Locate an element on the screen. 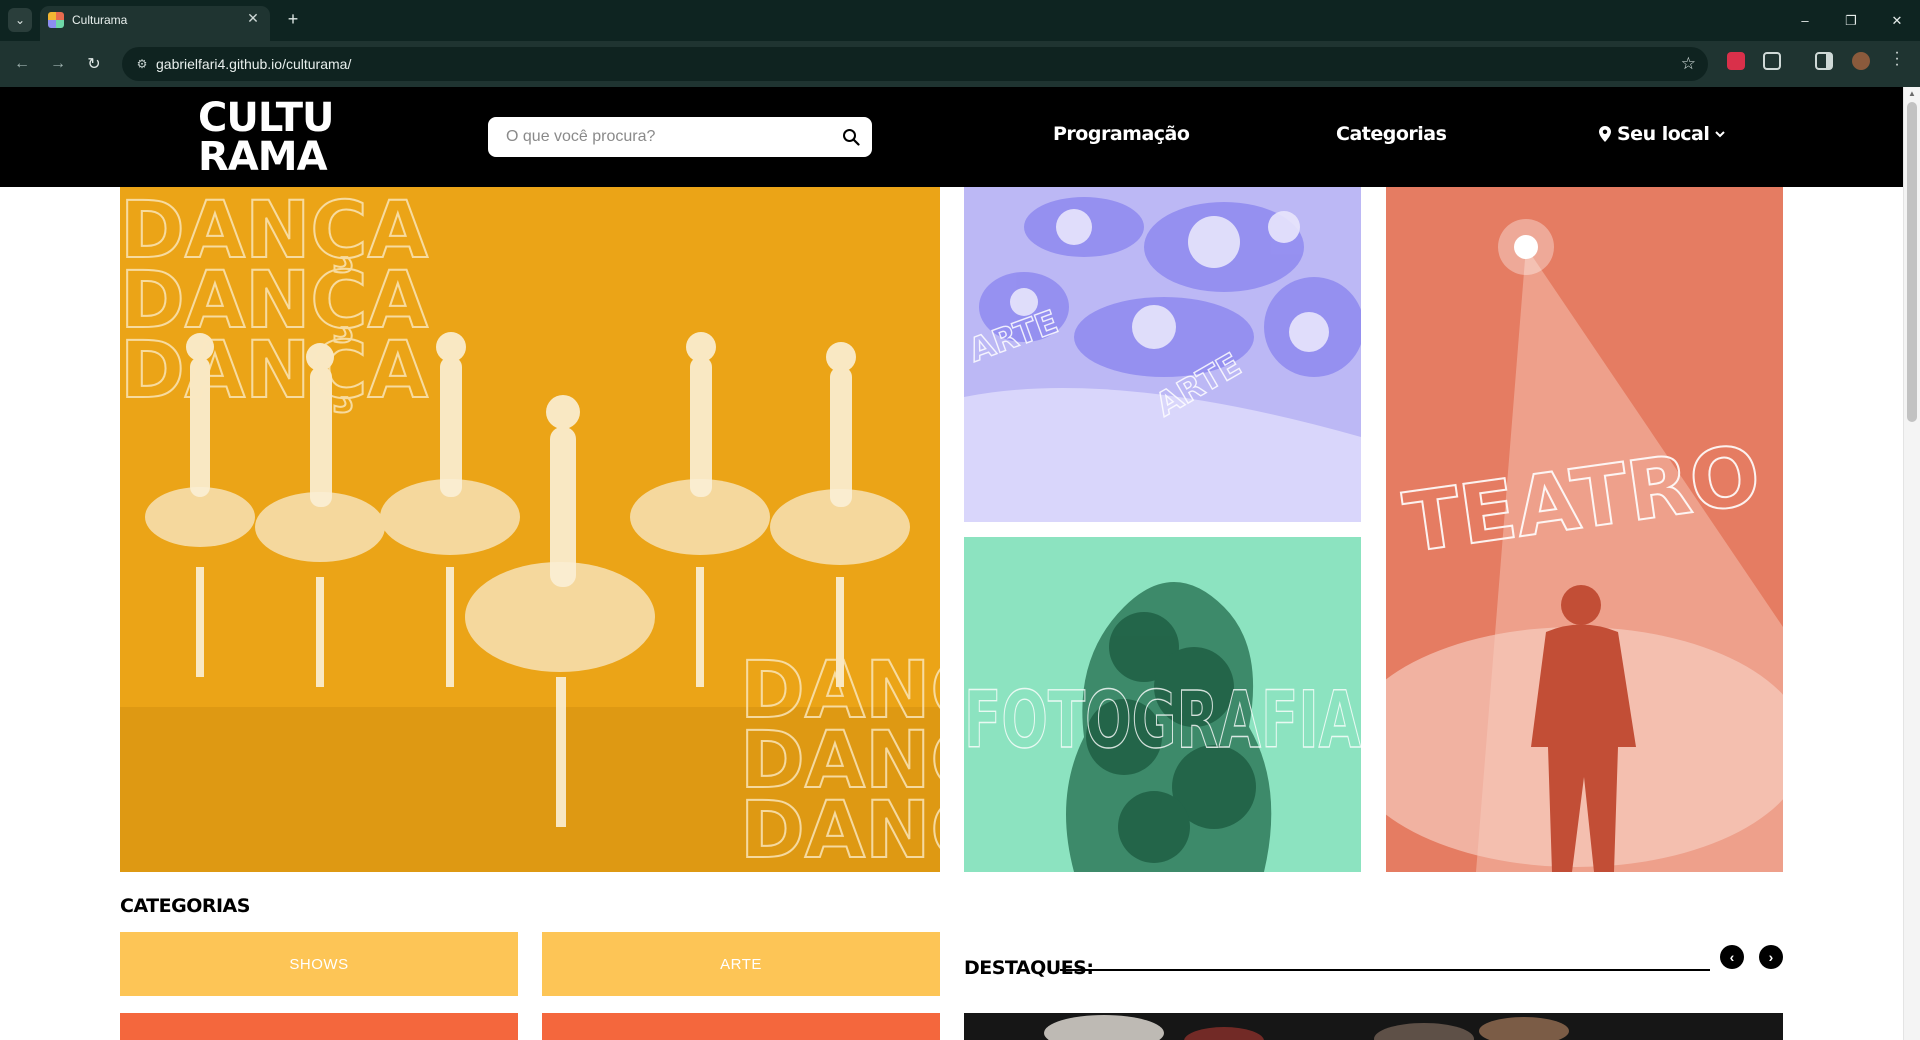 The image size is (1920, 1040). side-panel-icon is located at coordinates (1824, 61).